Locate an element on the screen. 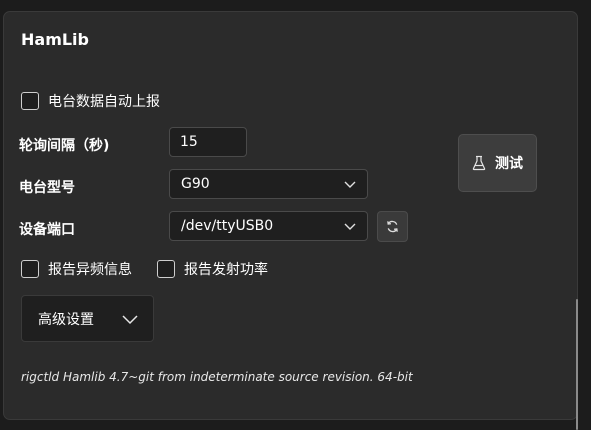 Image resolution: width=591 pixels, height=430 pixels. auto-report-checkbox is located at coordinates (30, 101).